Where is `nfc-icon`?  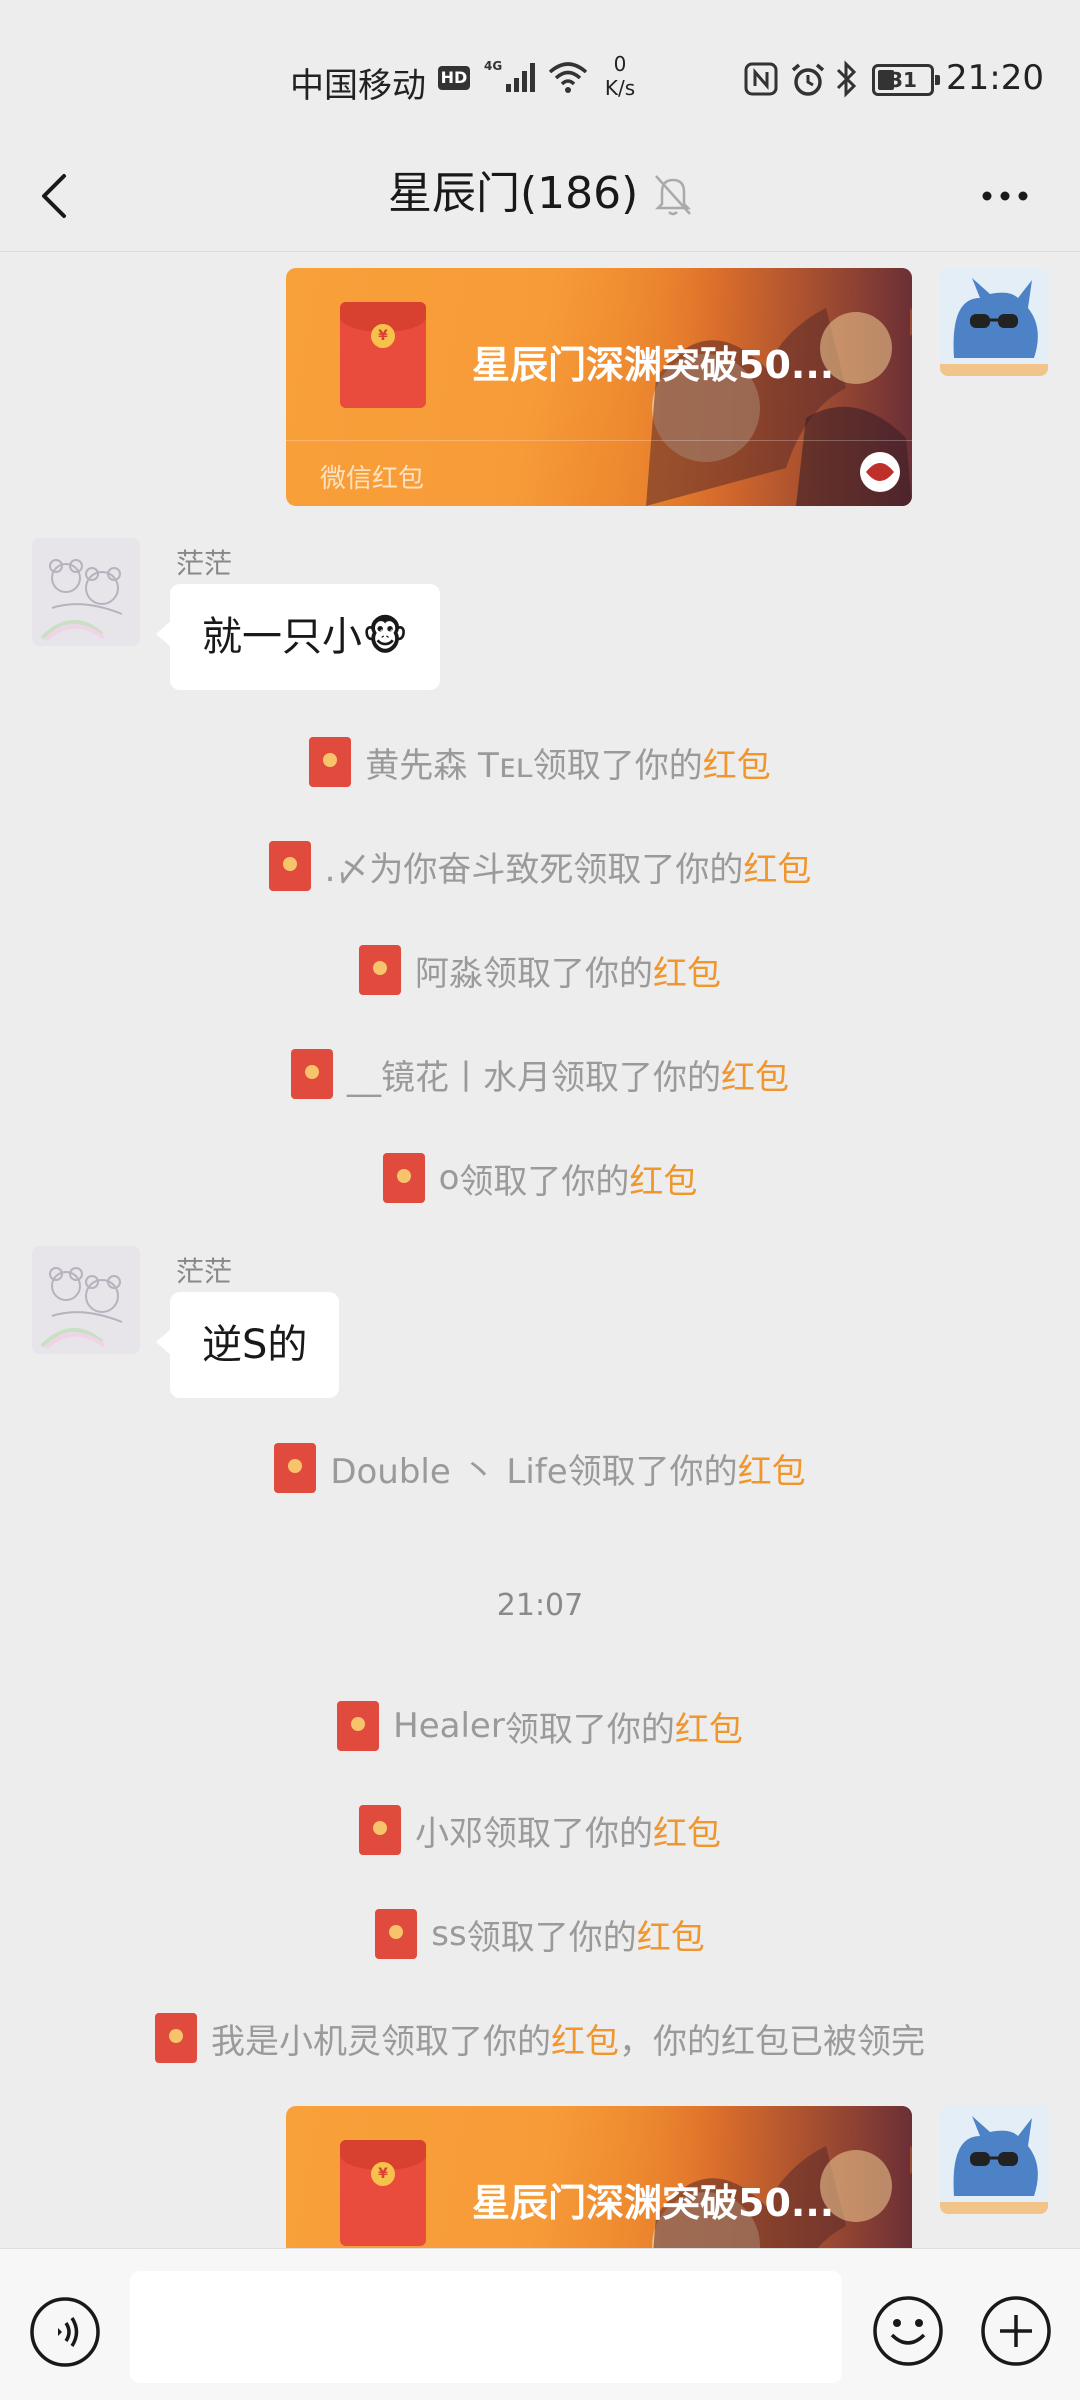
nfc-icon is located at coordinates (761, 79).